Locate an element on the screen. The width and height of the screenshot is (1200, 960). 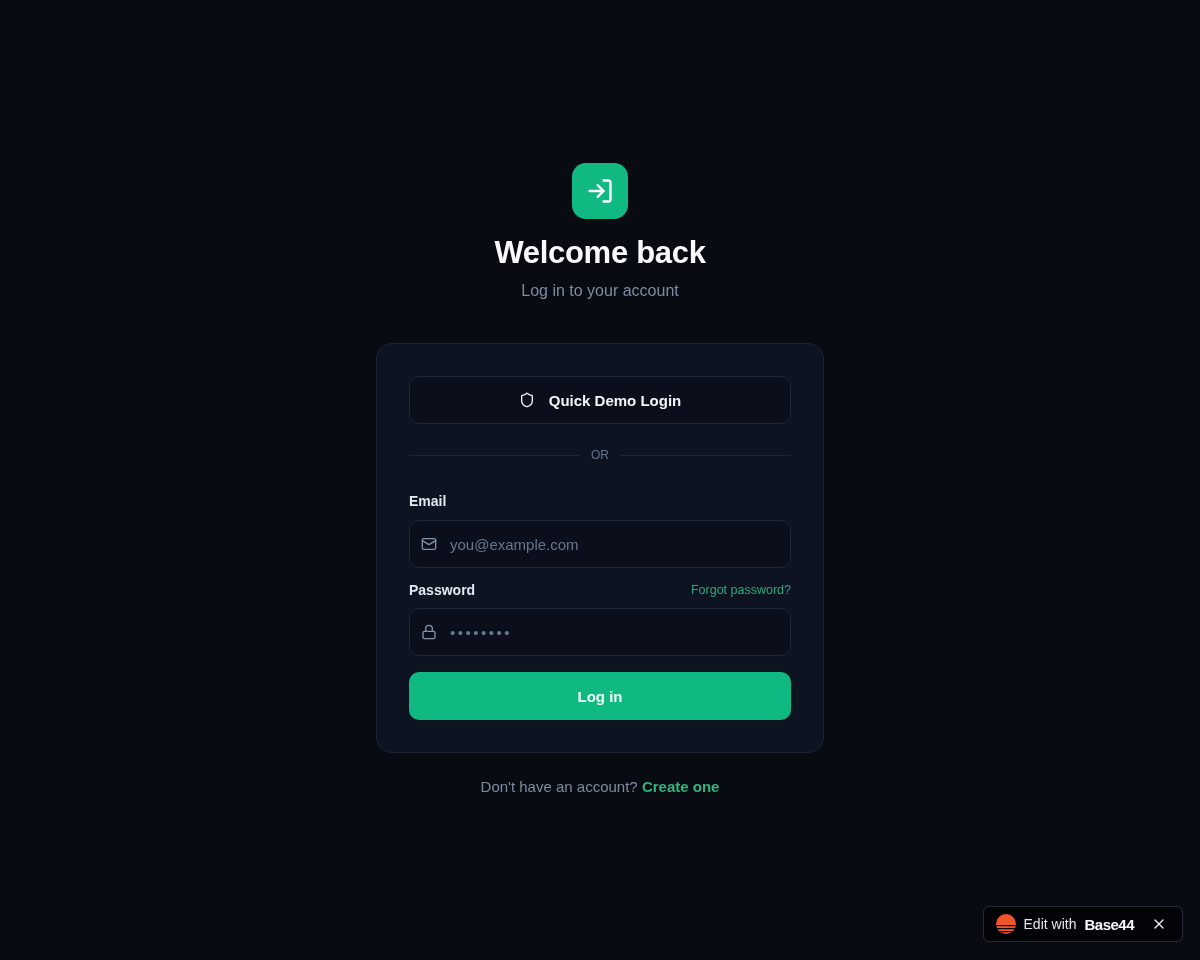
login-icon is located at coordinates (600, 191).